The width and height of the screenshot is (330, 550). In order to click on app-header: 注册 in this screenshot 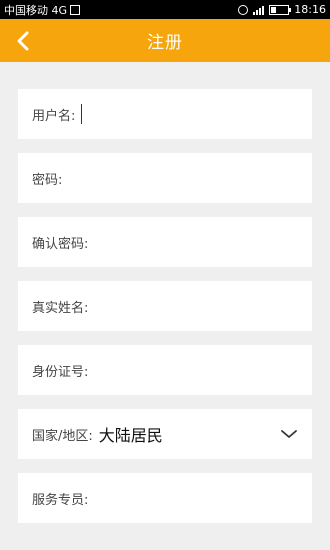, I will do `click(165, 40)`.